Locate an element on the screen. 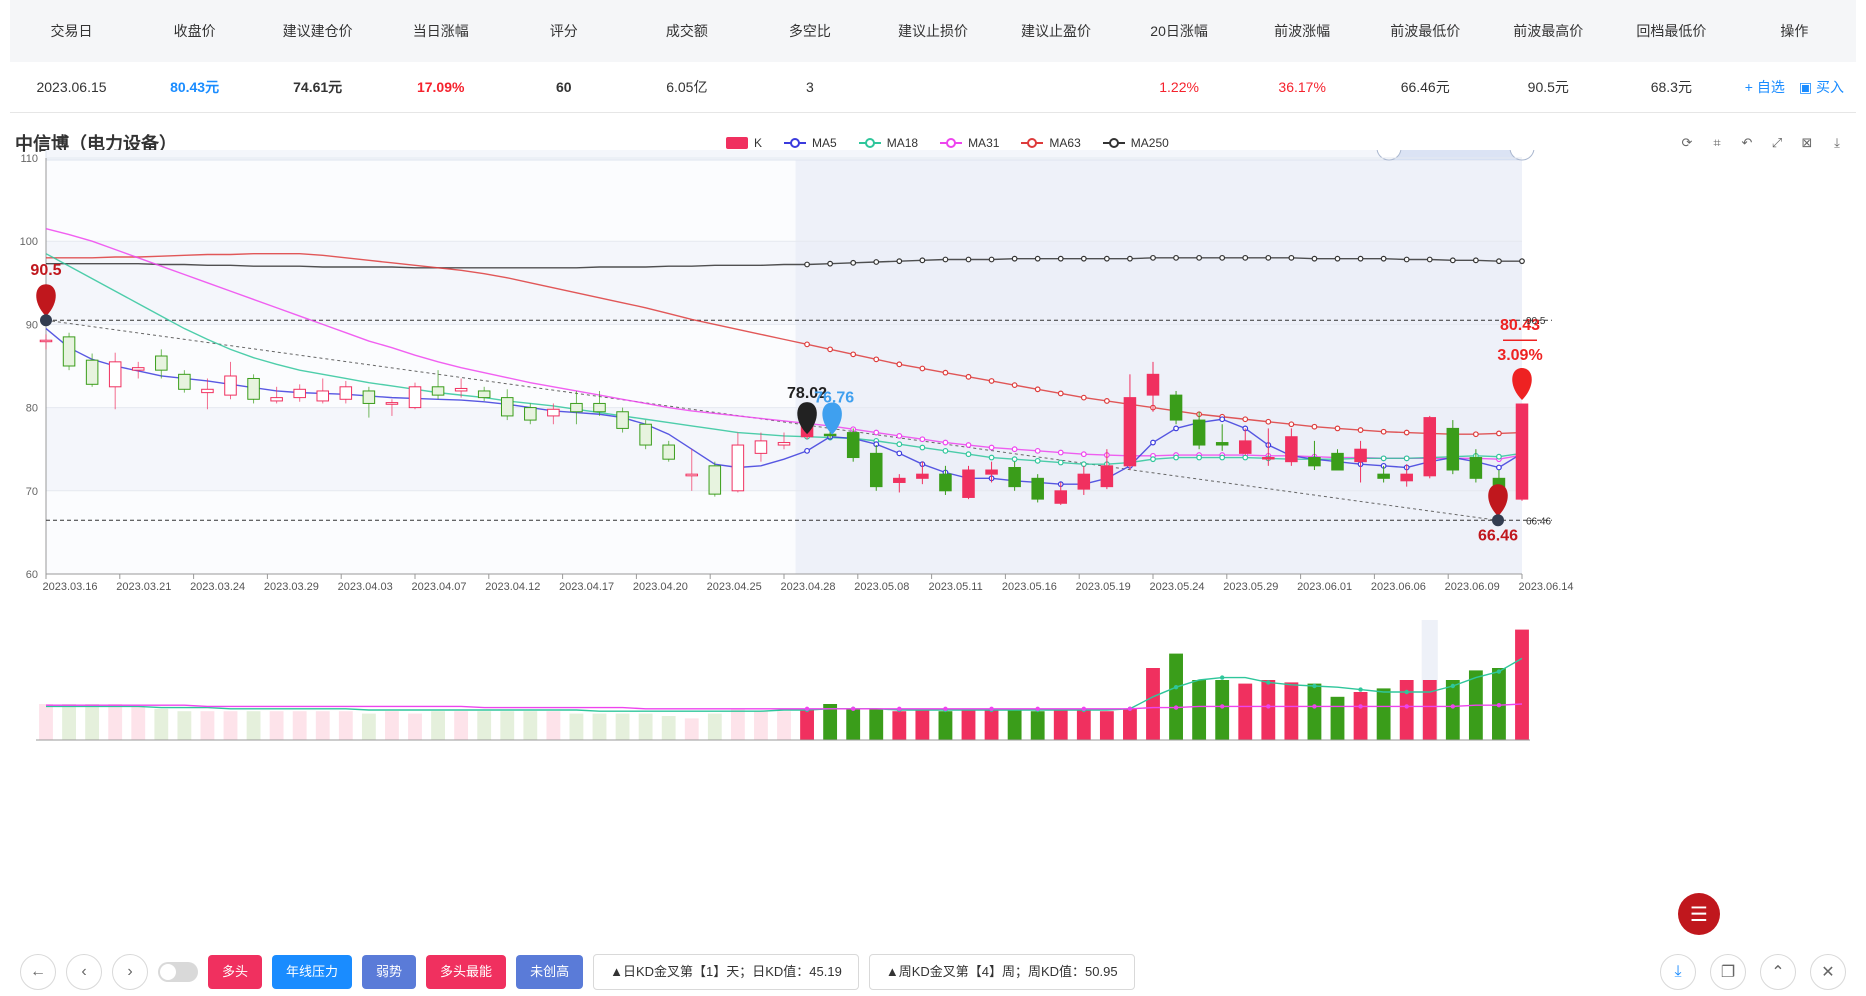 Image resolution: width=1866 pixels, height=996 pixels. table-cell: 74.61元 is located at coordinates (318, 87).